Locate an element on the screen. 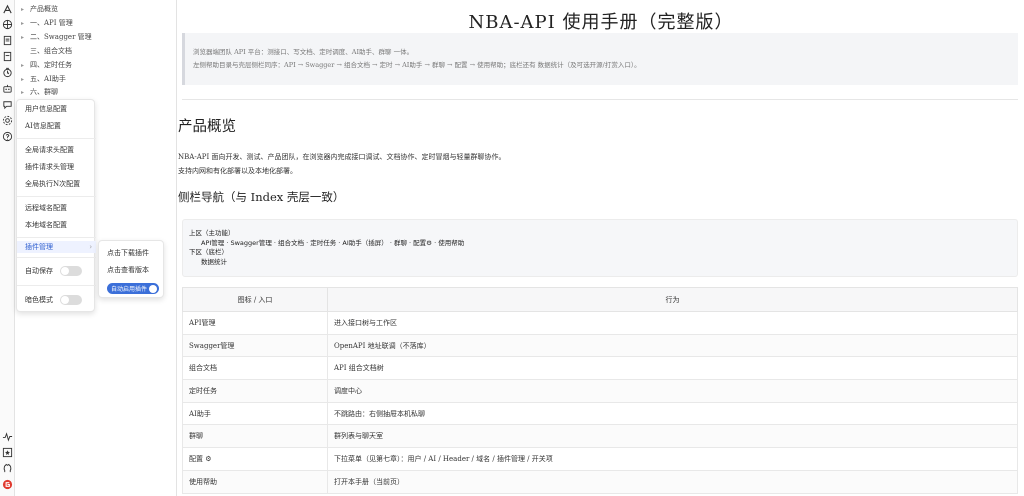 The width and height of the screenshot is (1024, 496). table-cell: API 组合文档树 is located at coordinates (672, 368).